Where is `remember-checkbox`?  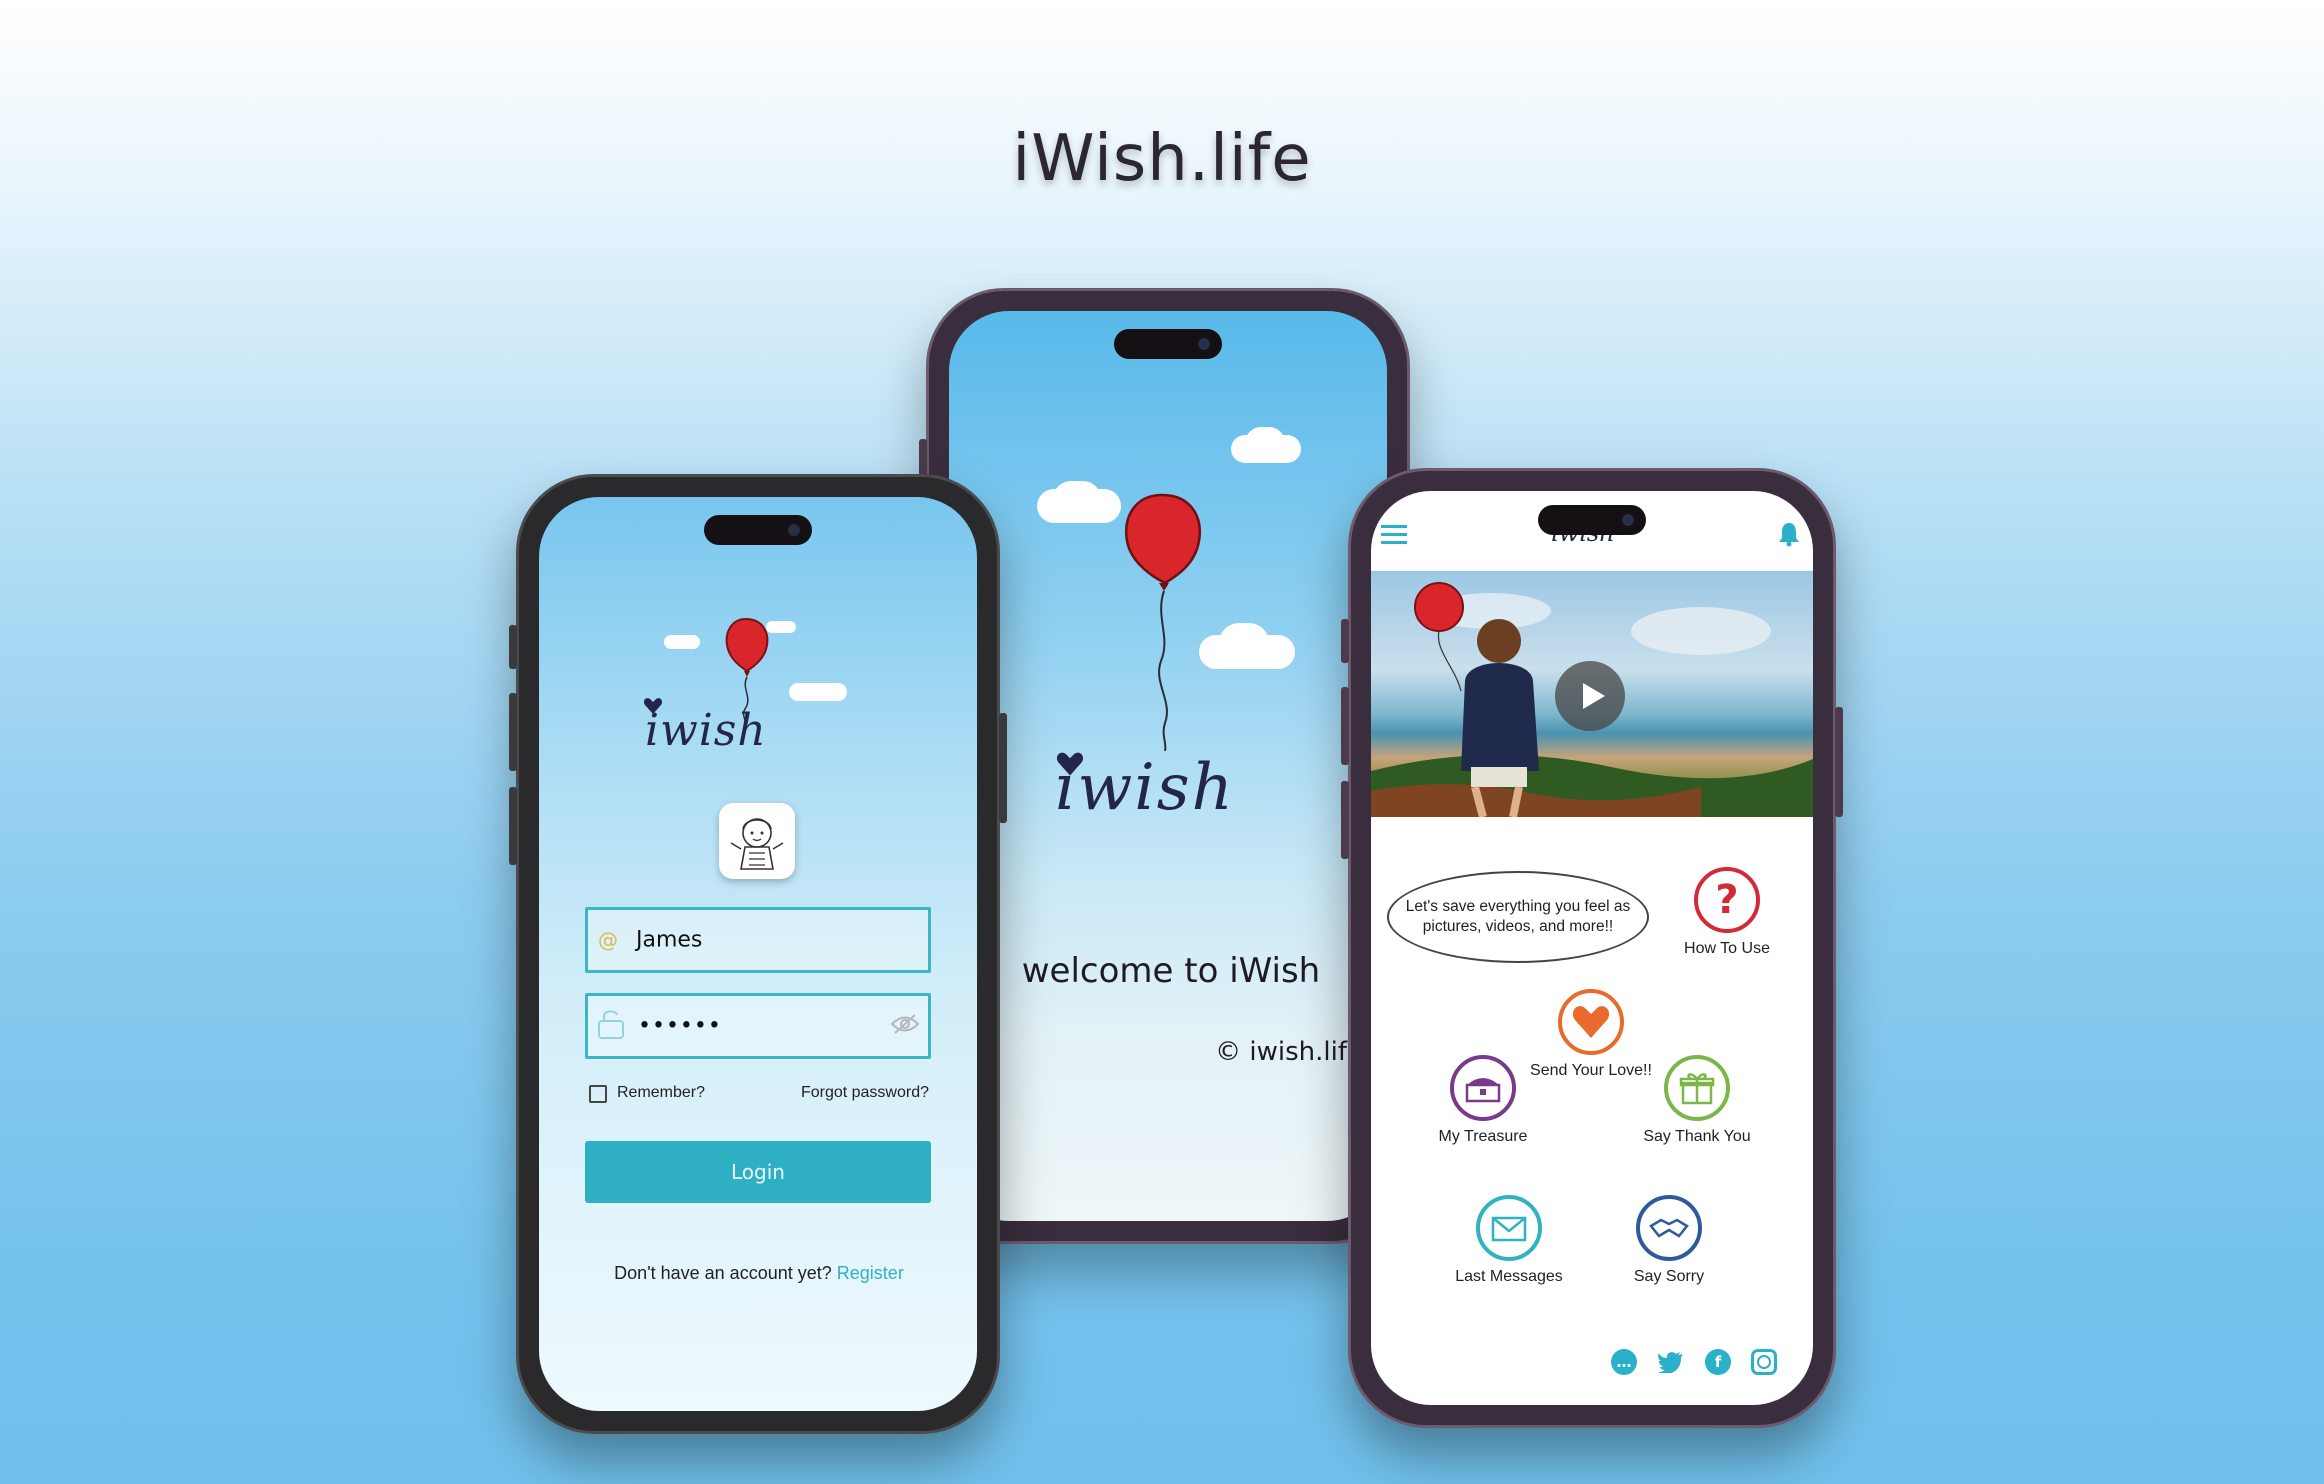 remember-checkbox is located at coordinates (598, 1094).